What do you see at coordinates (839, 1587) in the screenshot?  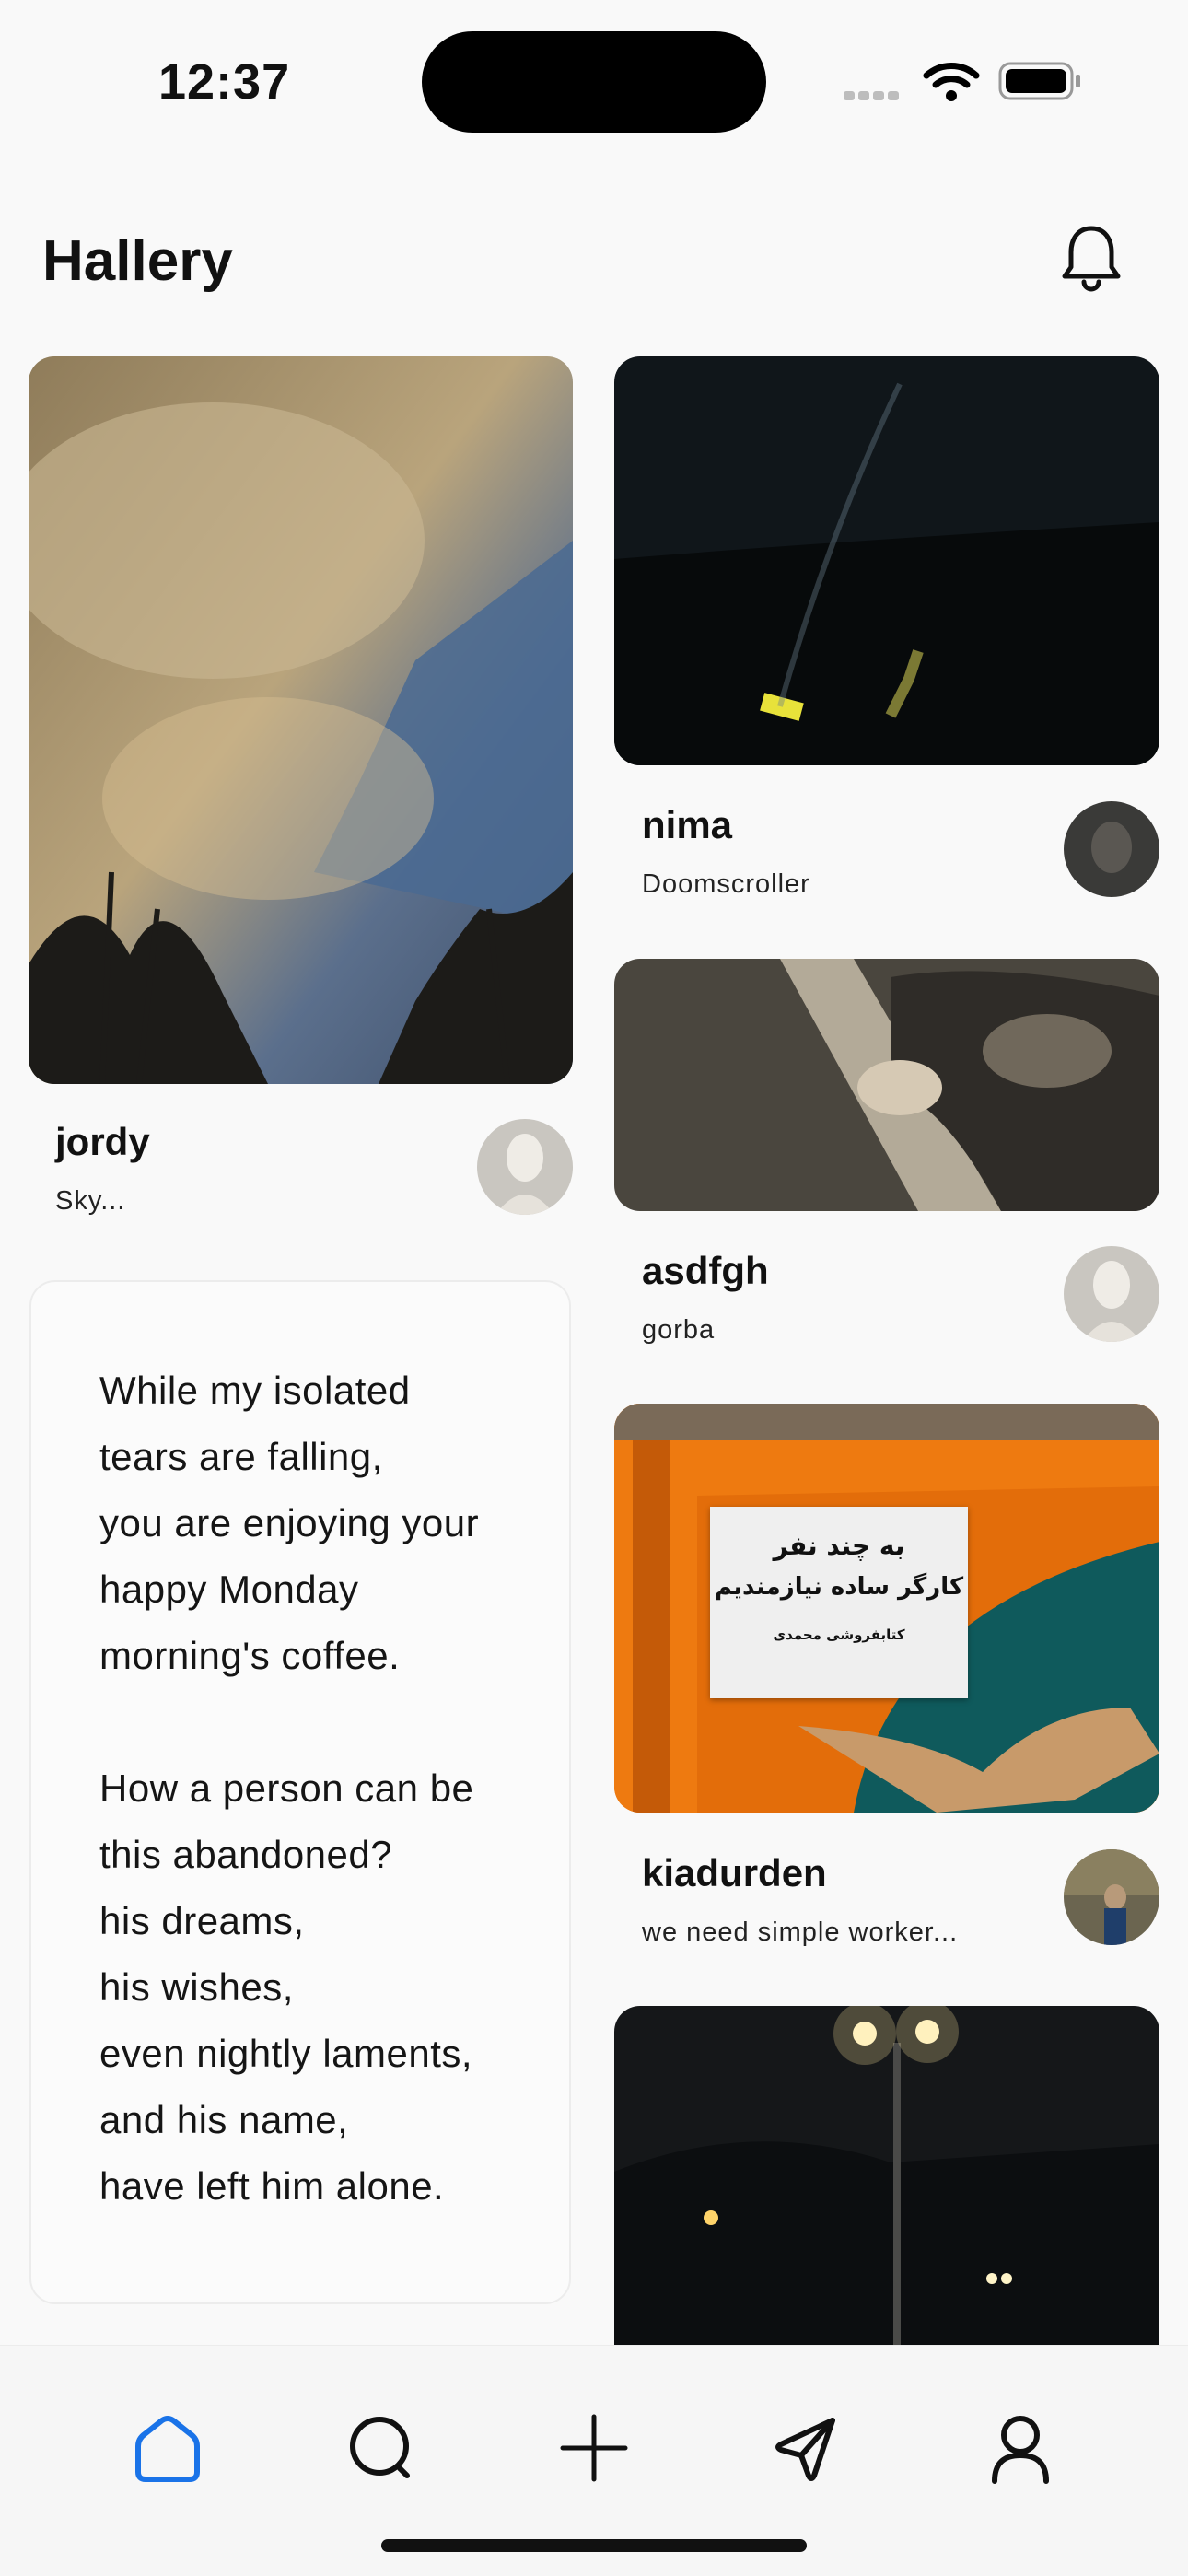 I see `sign-text-line: کارگر ساده نیازمندیم` at bounding box center [839, 1587].